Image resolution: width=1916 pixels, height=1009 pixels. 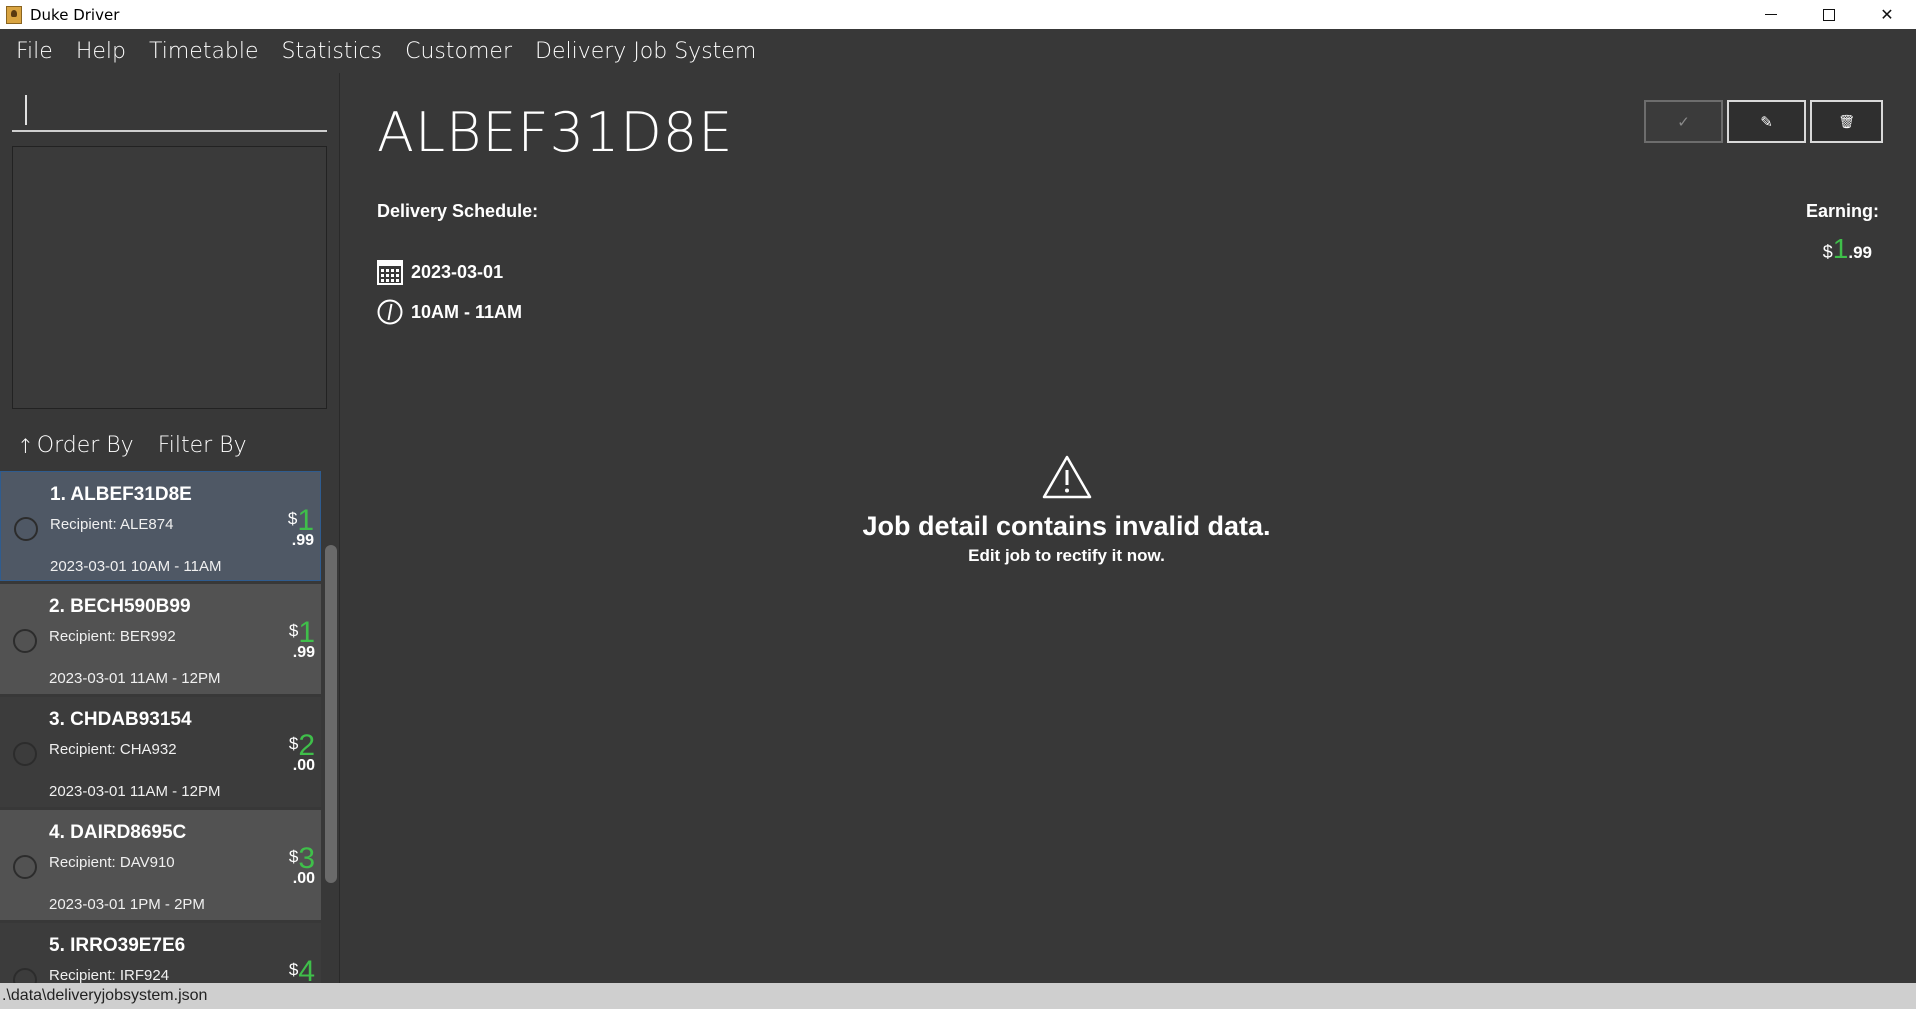 I want to click on earning-value: $1.99, so click(x=1847, y=249).